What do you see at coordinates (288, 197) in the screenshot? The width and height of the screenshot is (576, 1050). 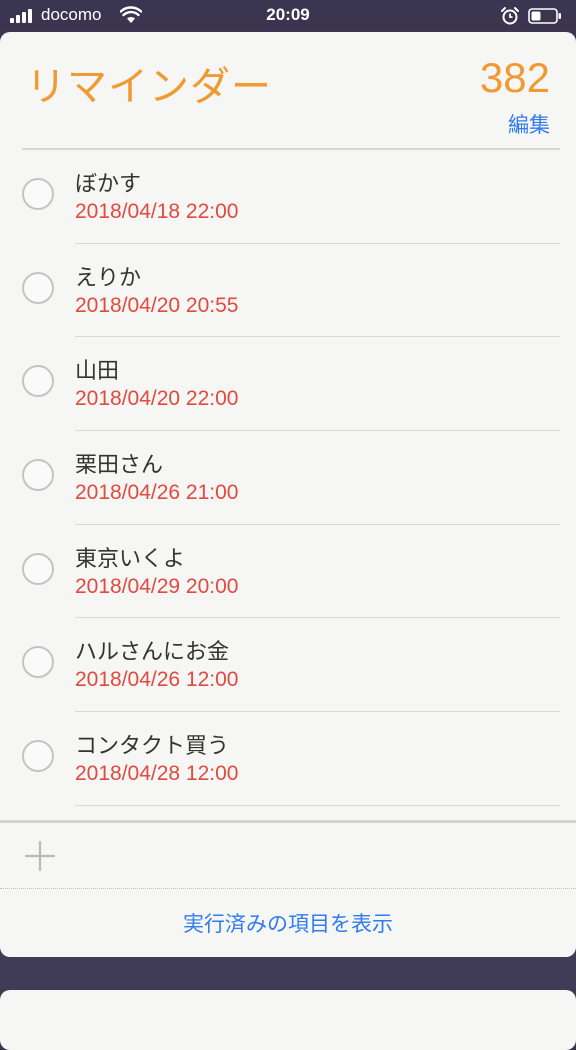 I see `reminder-item: ぼかす 2018/04/18 22:00` at bounding box center [288, 197].